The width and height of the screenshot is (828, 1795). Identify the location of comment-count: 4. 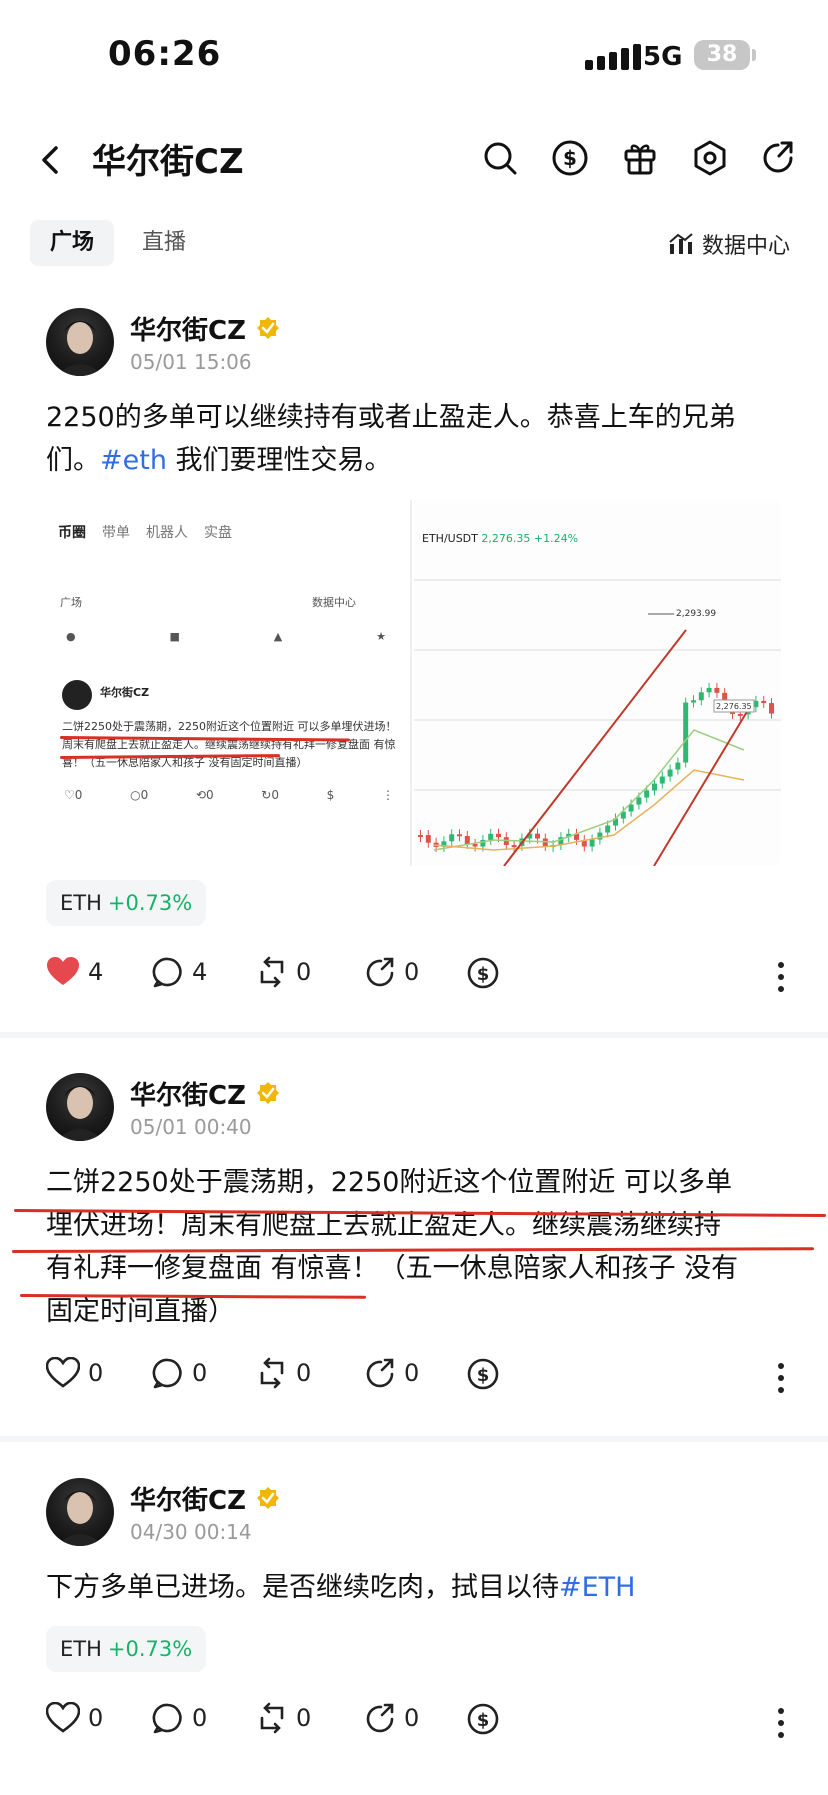
(200, 972).